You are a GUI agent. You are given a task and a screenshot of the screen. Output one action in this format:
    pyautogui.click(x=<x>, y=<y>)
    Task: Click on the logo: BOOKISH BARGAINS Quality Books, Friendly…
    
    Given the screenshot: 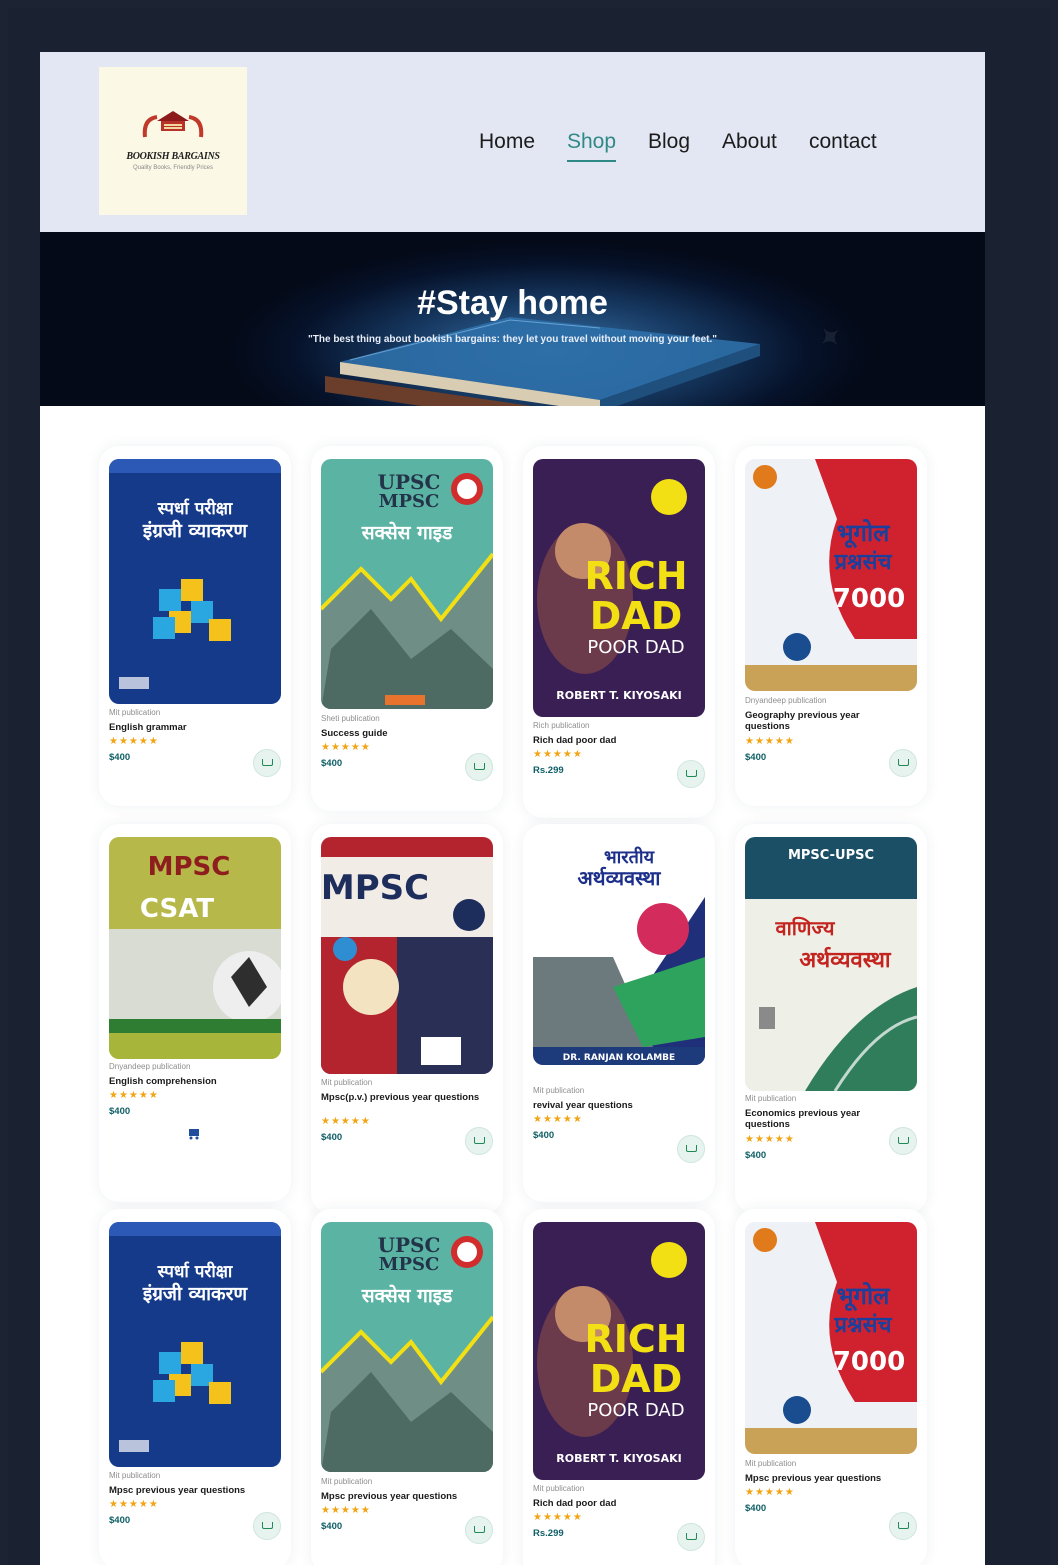 What is the action you would take?
    pyautogui.click(x=173, y=141)
    